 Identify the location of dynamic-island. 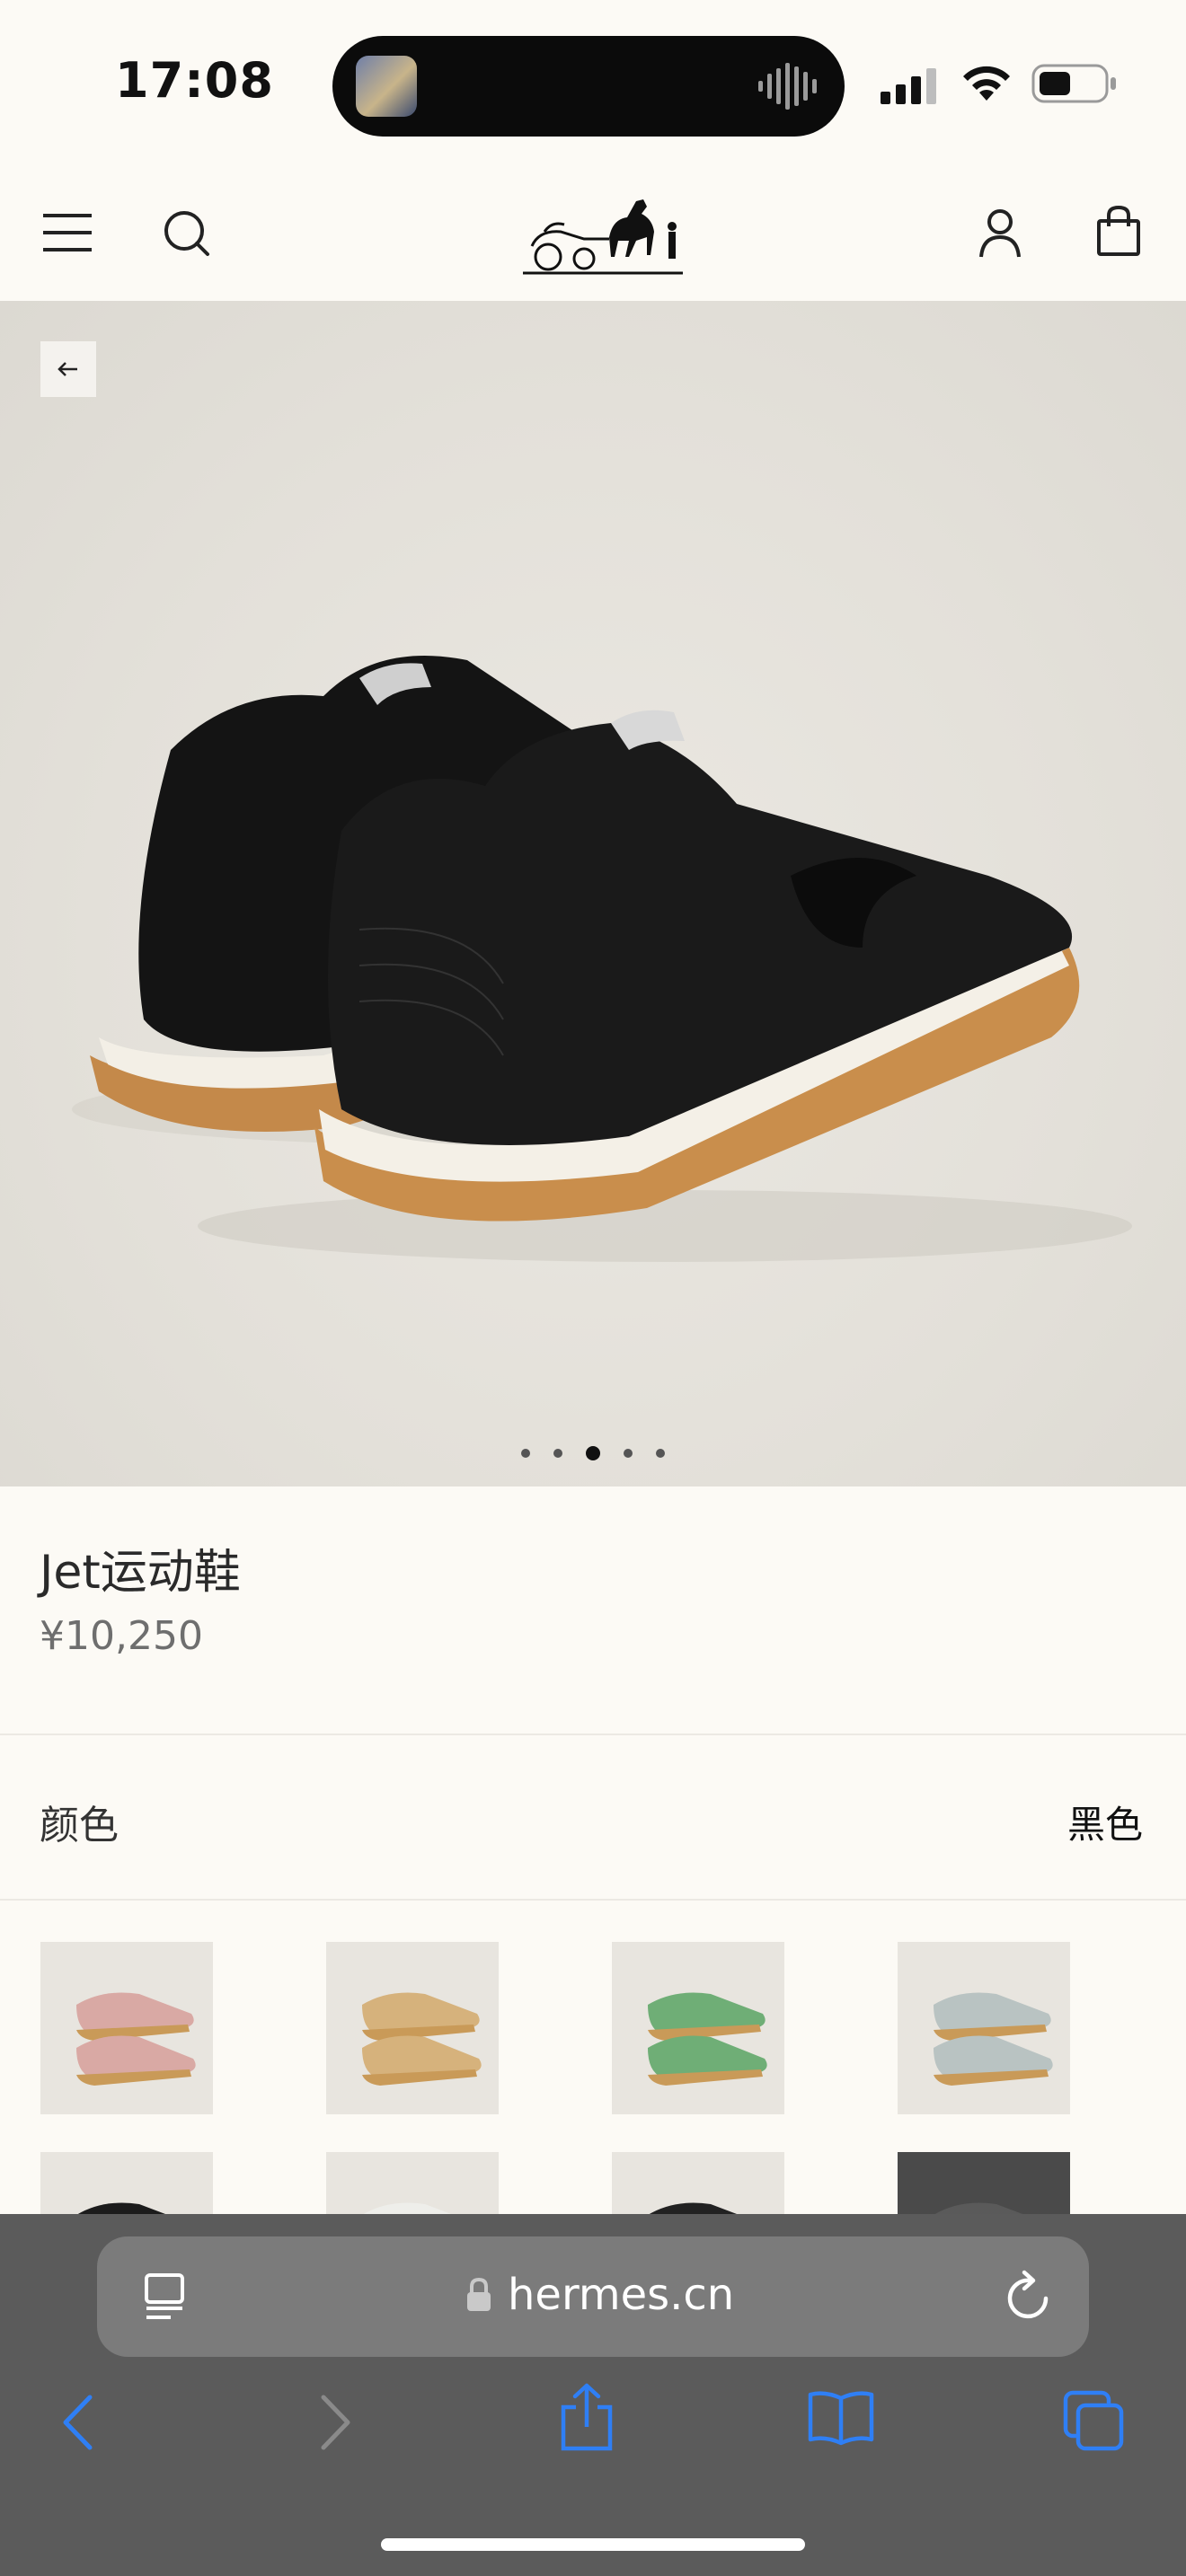
(588, 86).